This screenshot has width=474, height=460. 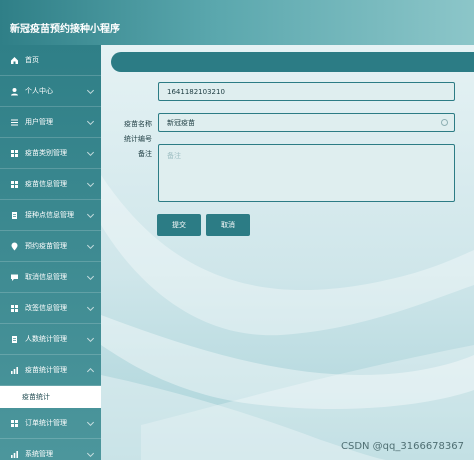 I want to click on app-title: 新冠疫苗预约接种小程序, so click(x=65, y=29).